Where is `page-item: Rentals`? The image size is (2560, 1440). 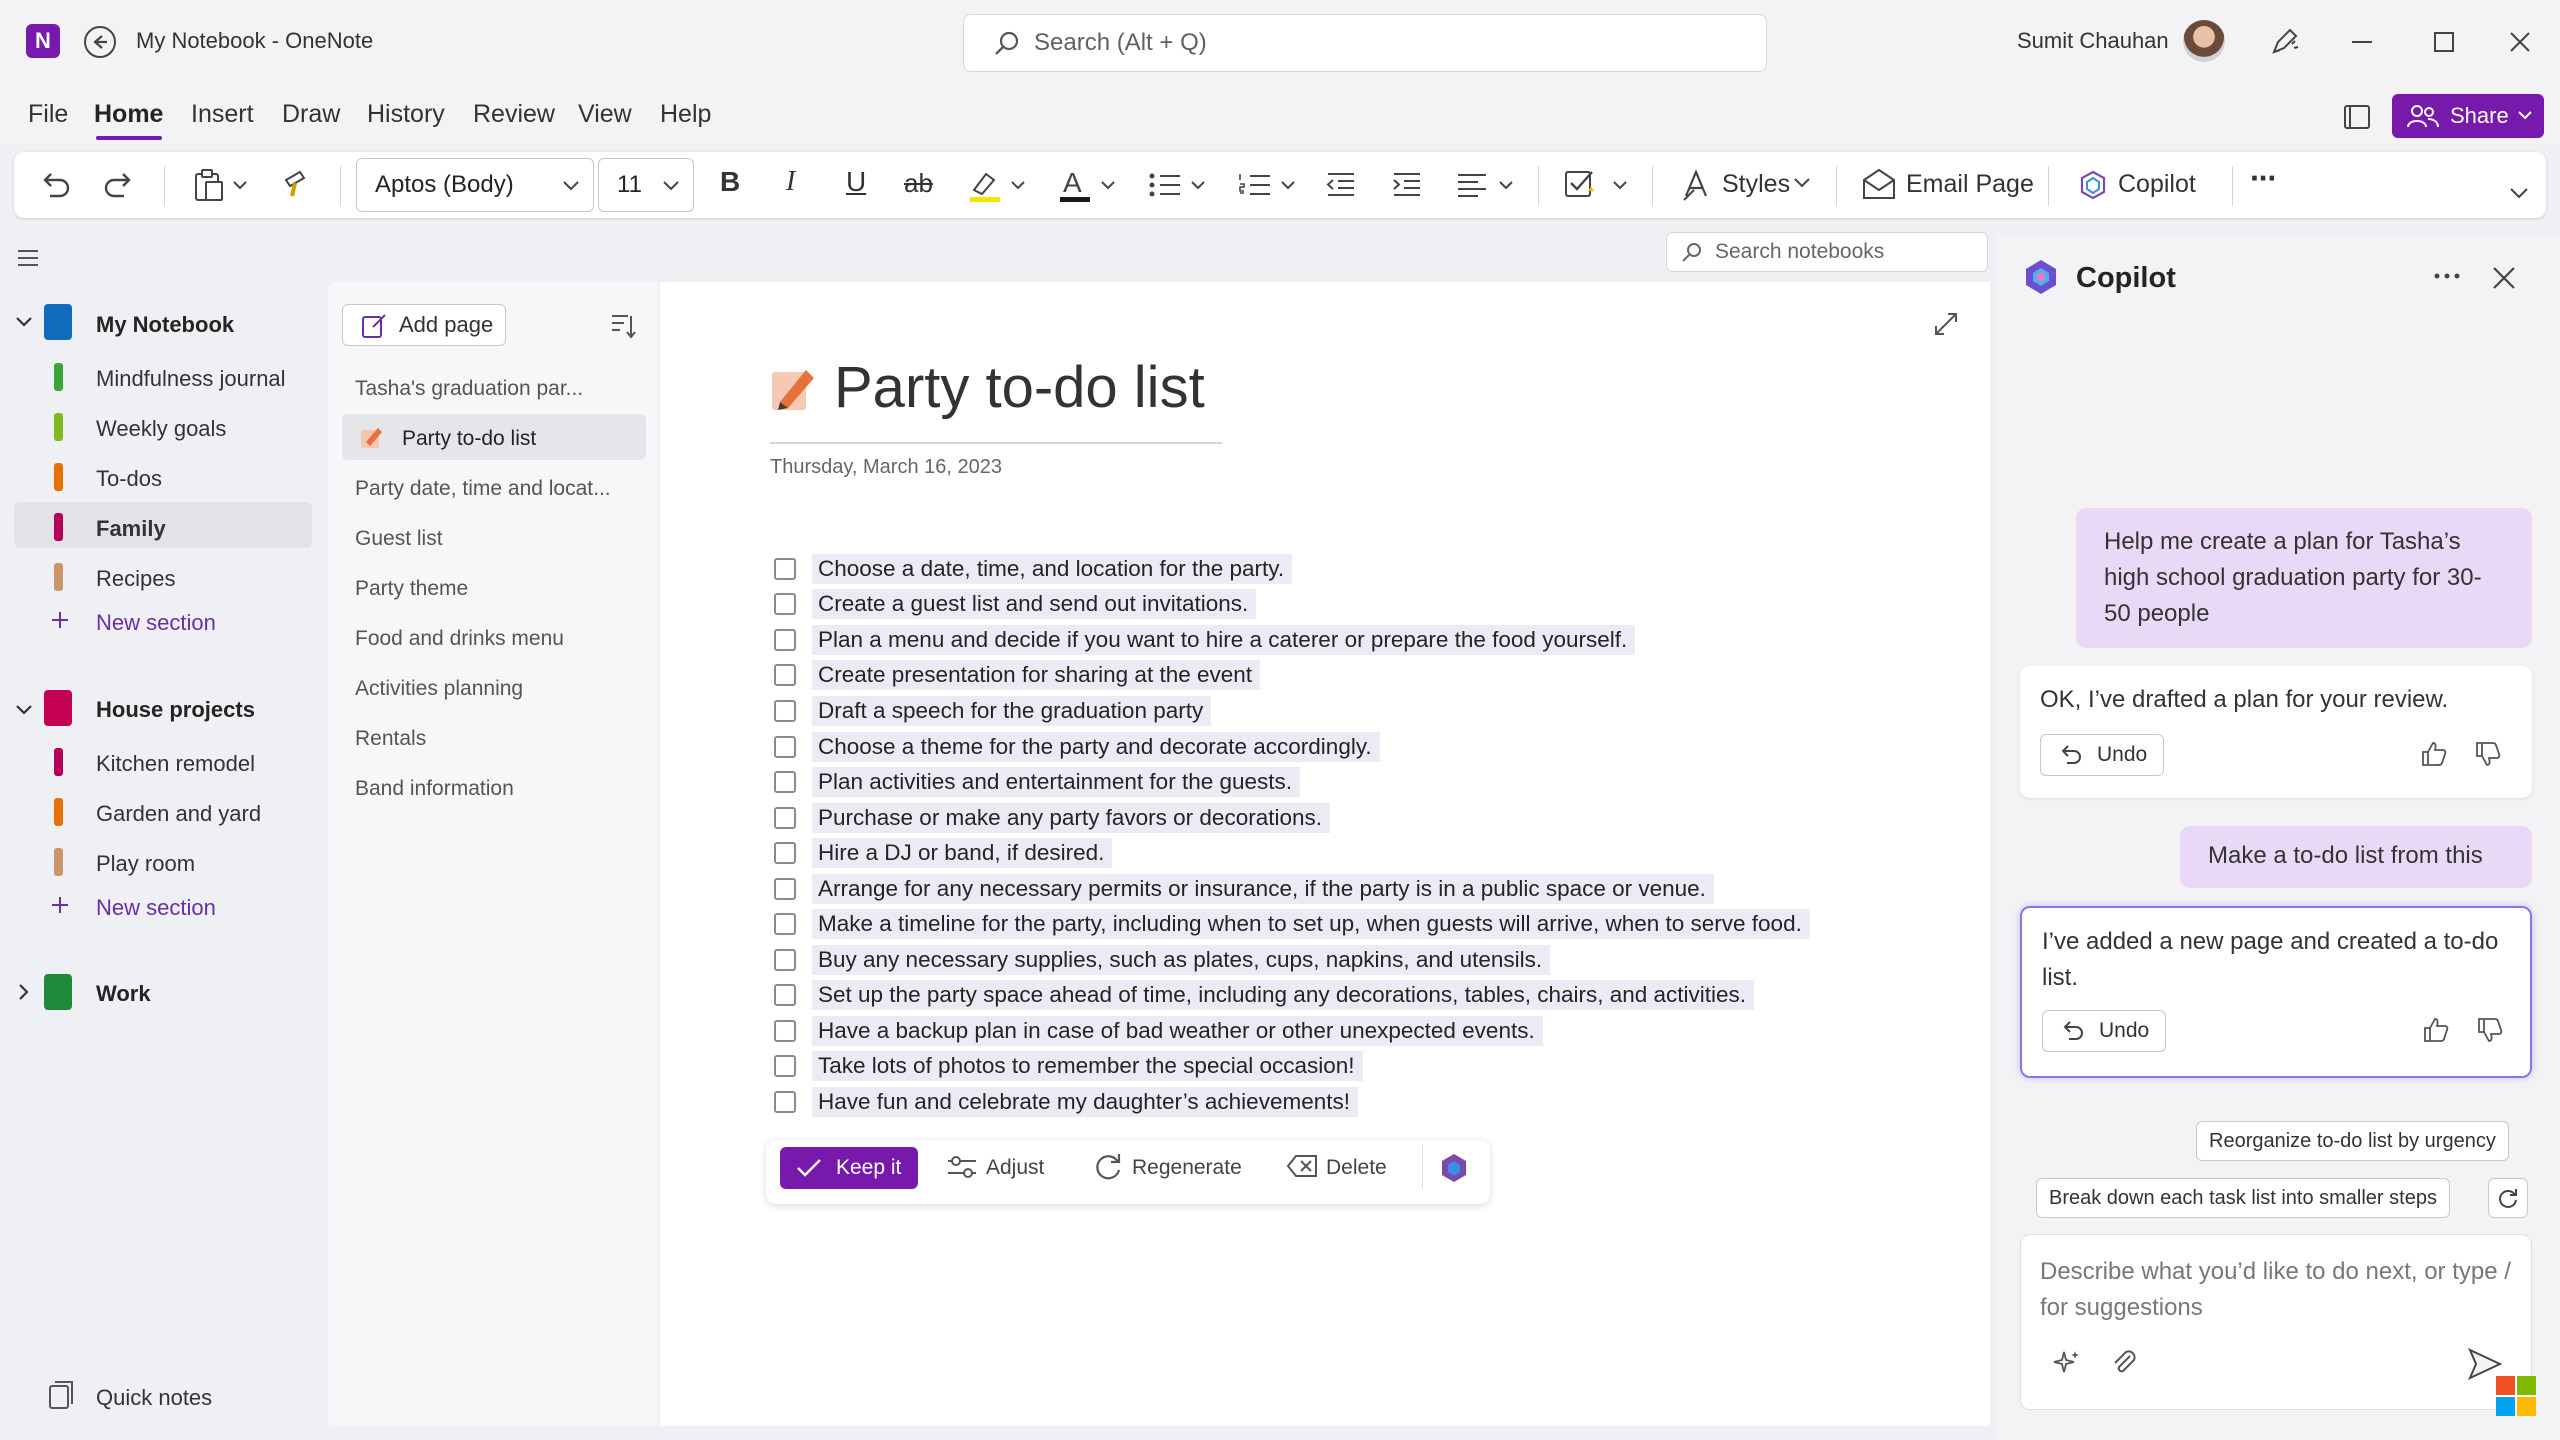
page-item: Rentals is located at coordinates (390, 739).